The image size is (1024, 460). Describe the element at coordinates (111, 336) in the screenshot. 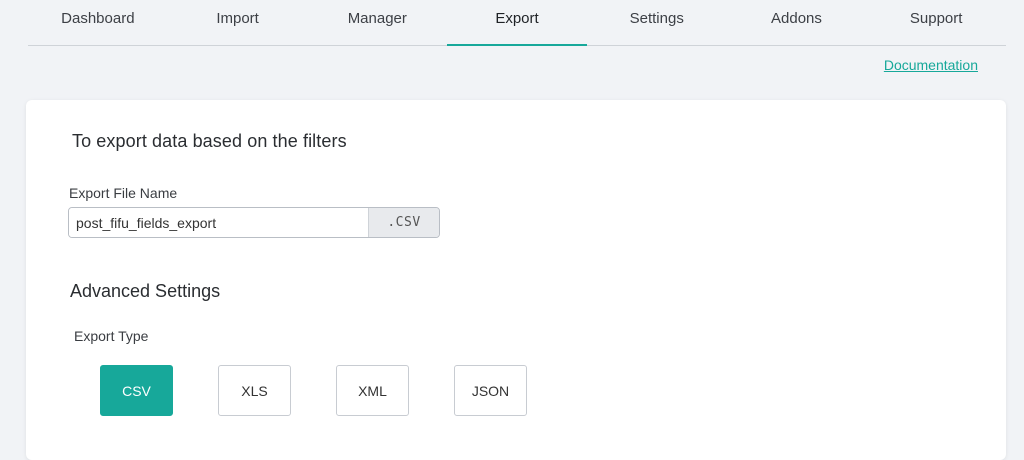

I see `export-type-label: Export Type` at that location.